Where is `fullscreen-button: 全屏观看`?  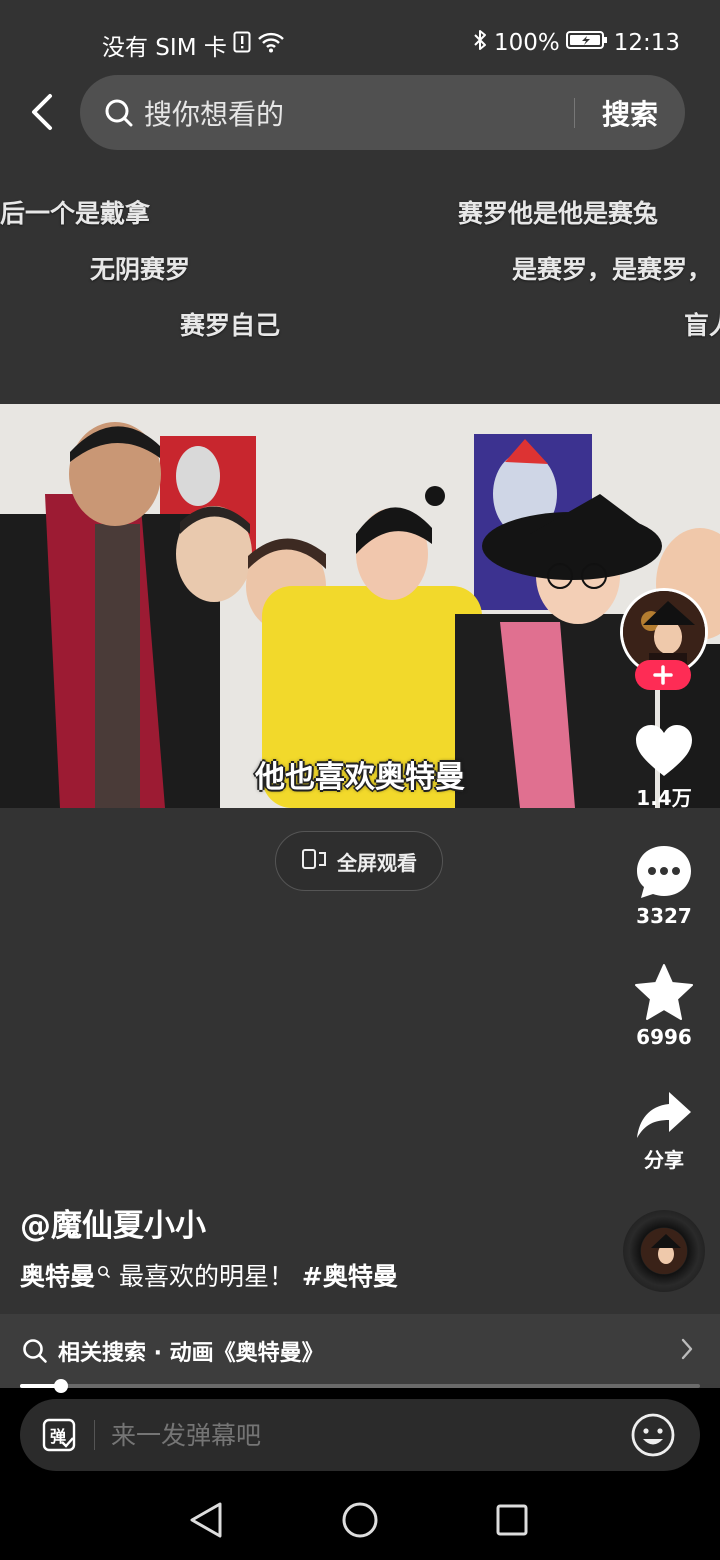
fullscreen-button: 全屏观看 is located at coordinates (359, 861).